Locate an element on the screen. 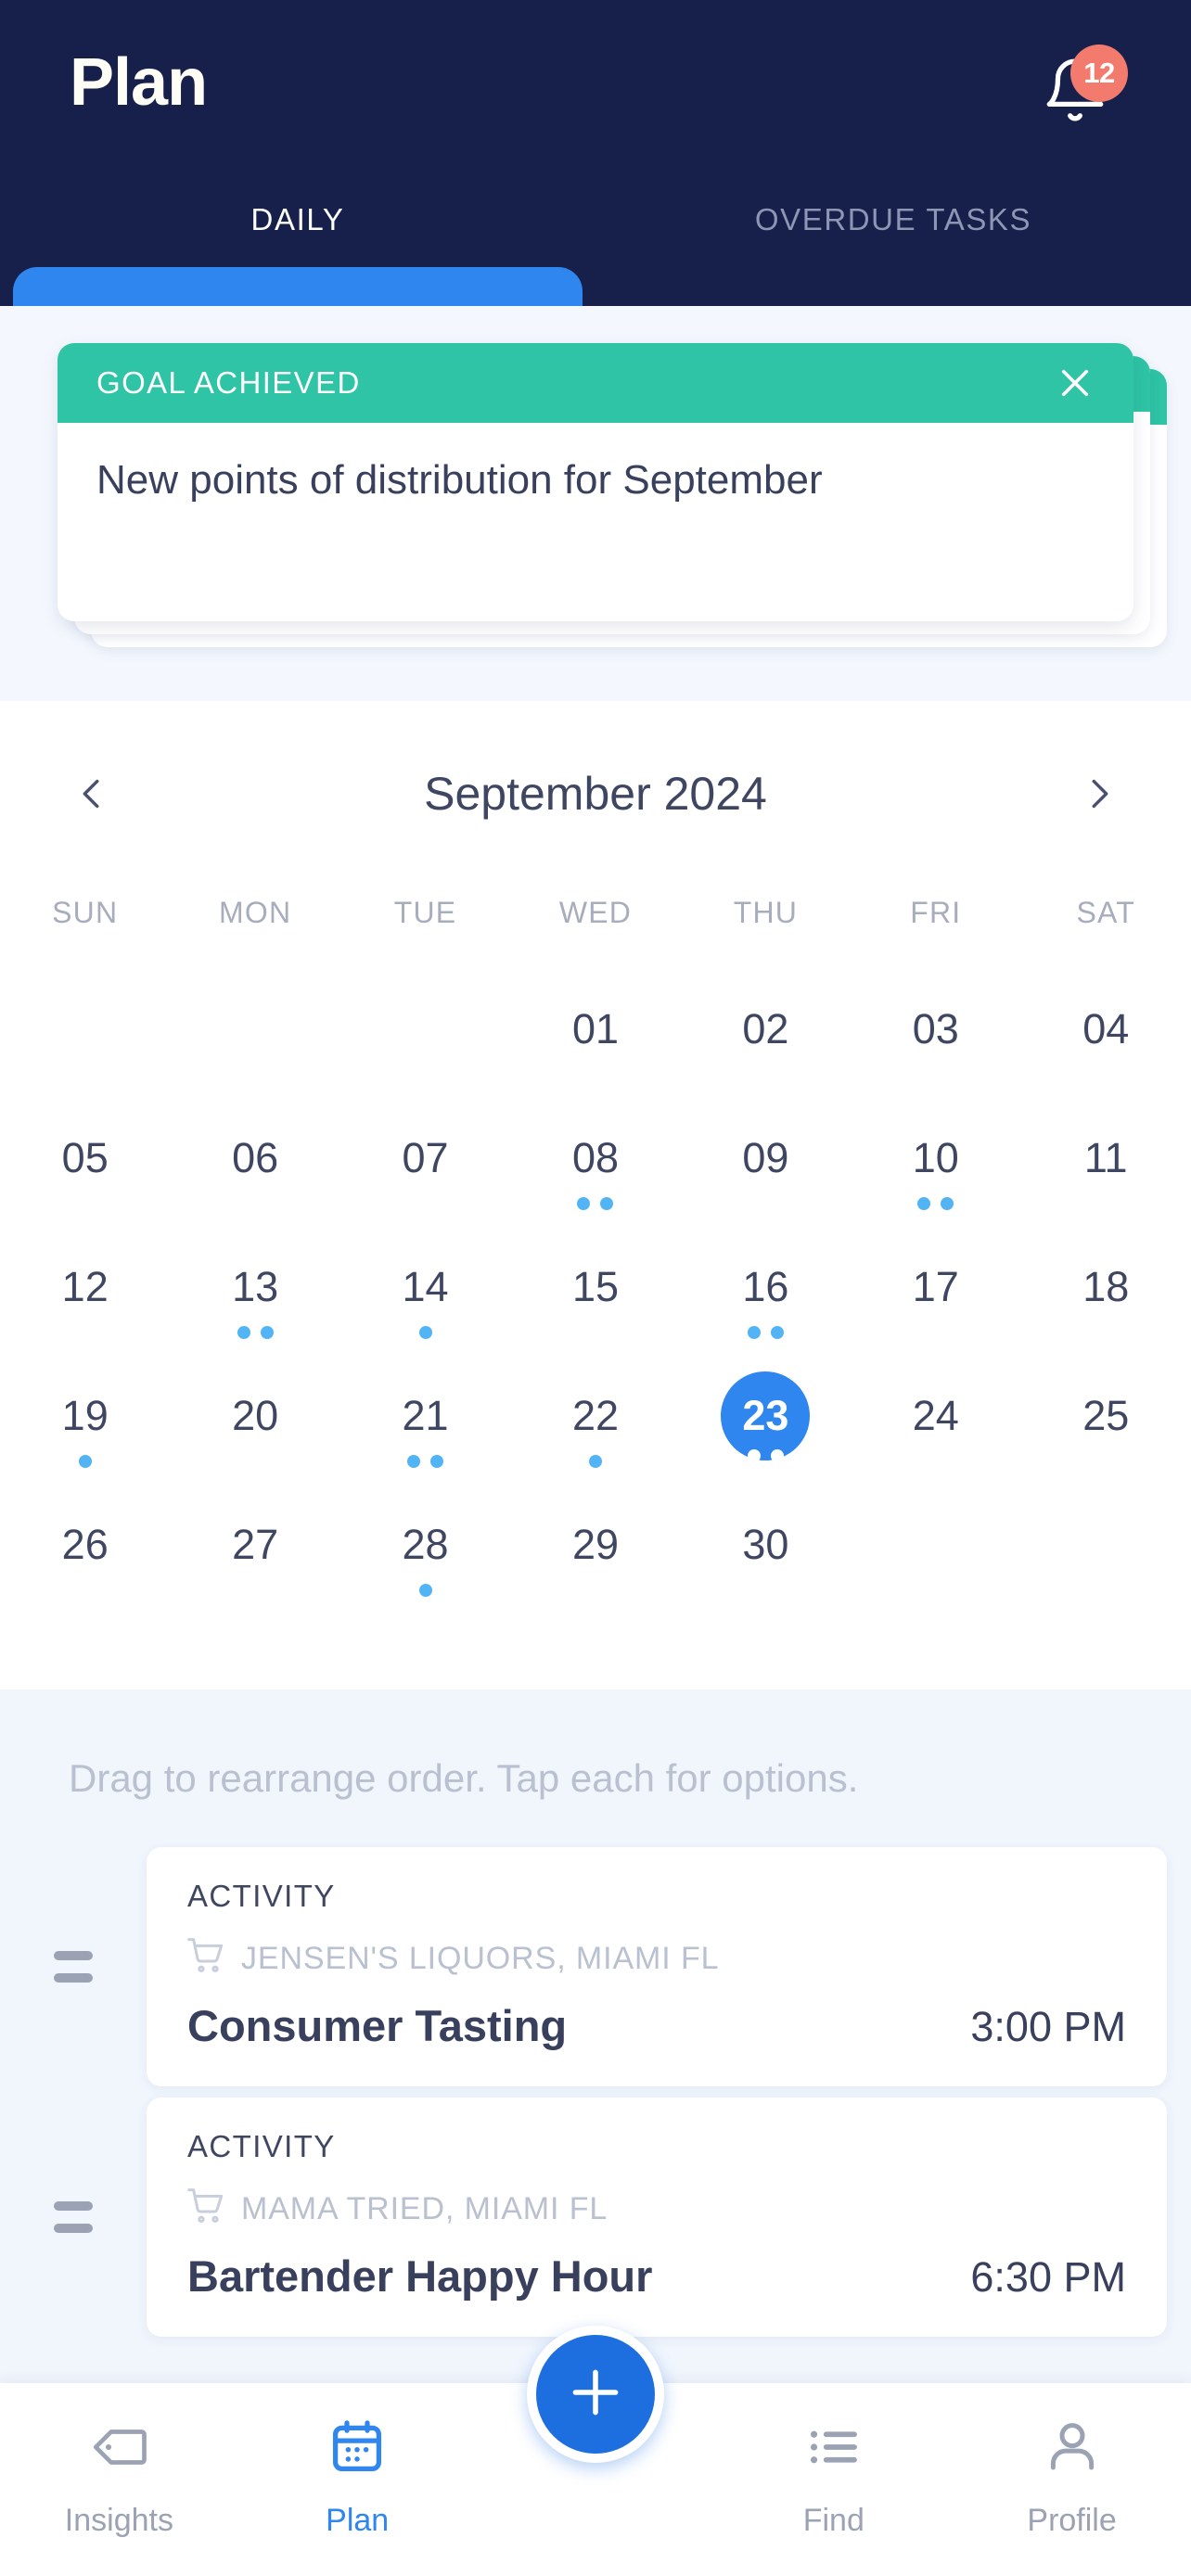 This screenshot has width=1191, height=2576. calendar-day-13: 13 is located at coordinates (254, 1292).